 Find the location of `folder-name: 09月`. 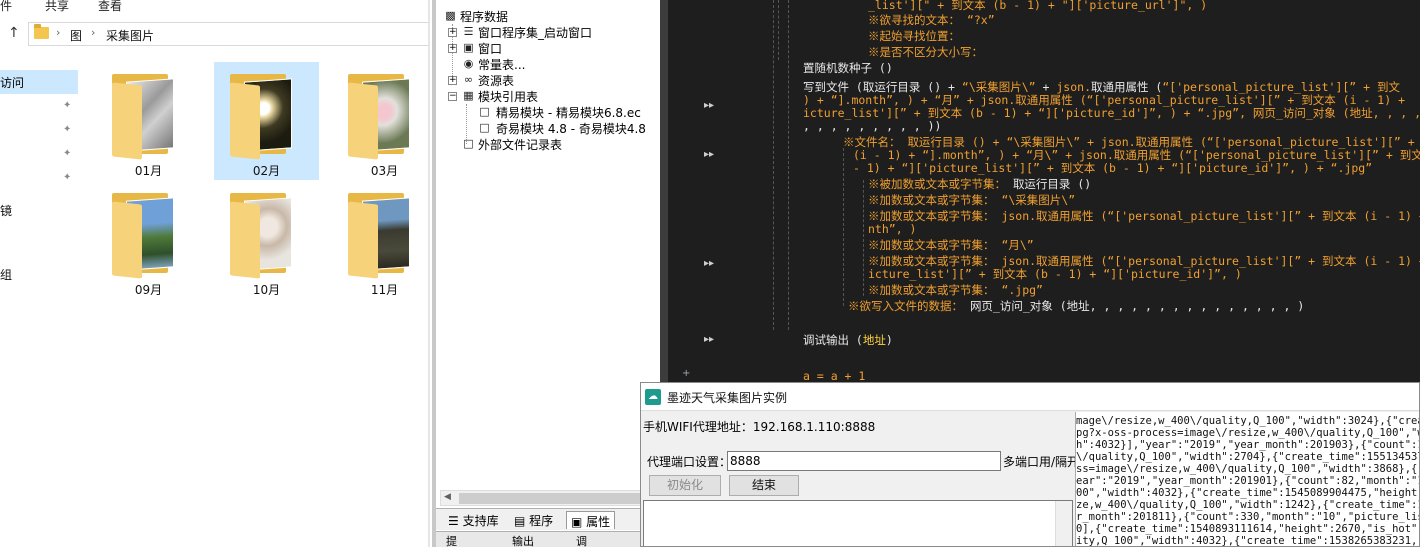

folder-name: 09月 is located at coordinates (148, 290).